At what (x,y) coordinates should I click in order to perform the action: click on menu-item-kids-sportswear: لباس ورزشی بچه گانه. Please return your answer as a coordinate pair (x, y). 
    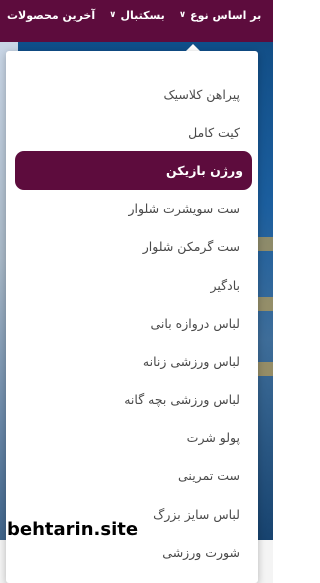
    Looking at the image, I should click on (132, 400).